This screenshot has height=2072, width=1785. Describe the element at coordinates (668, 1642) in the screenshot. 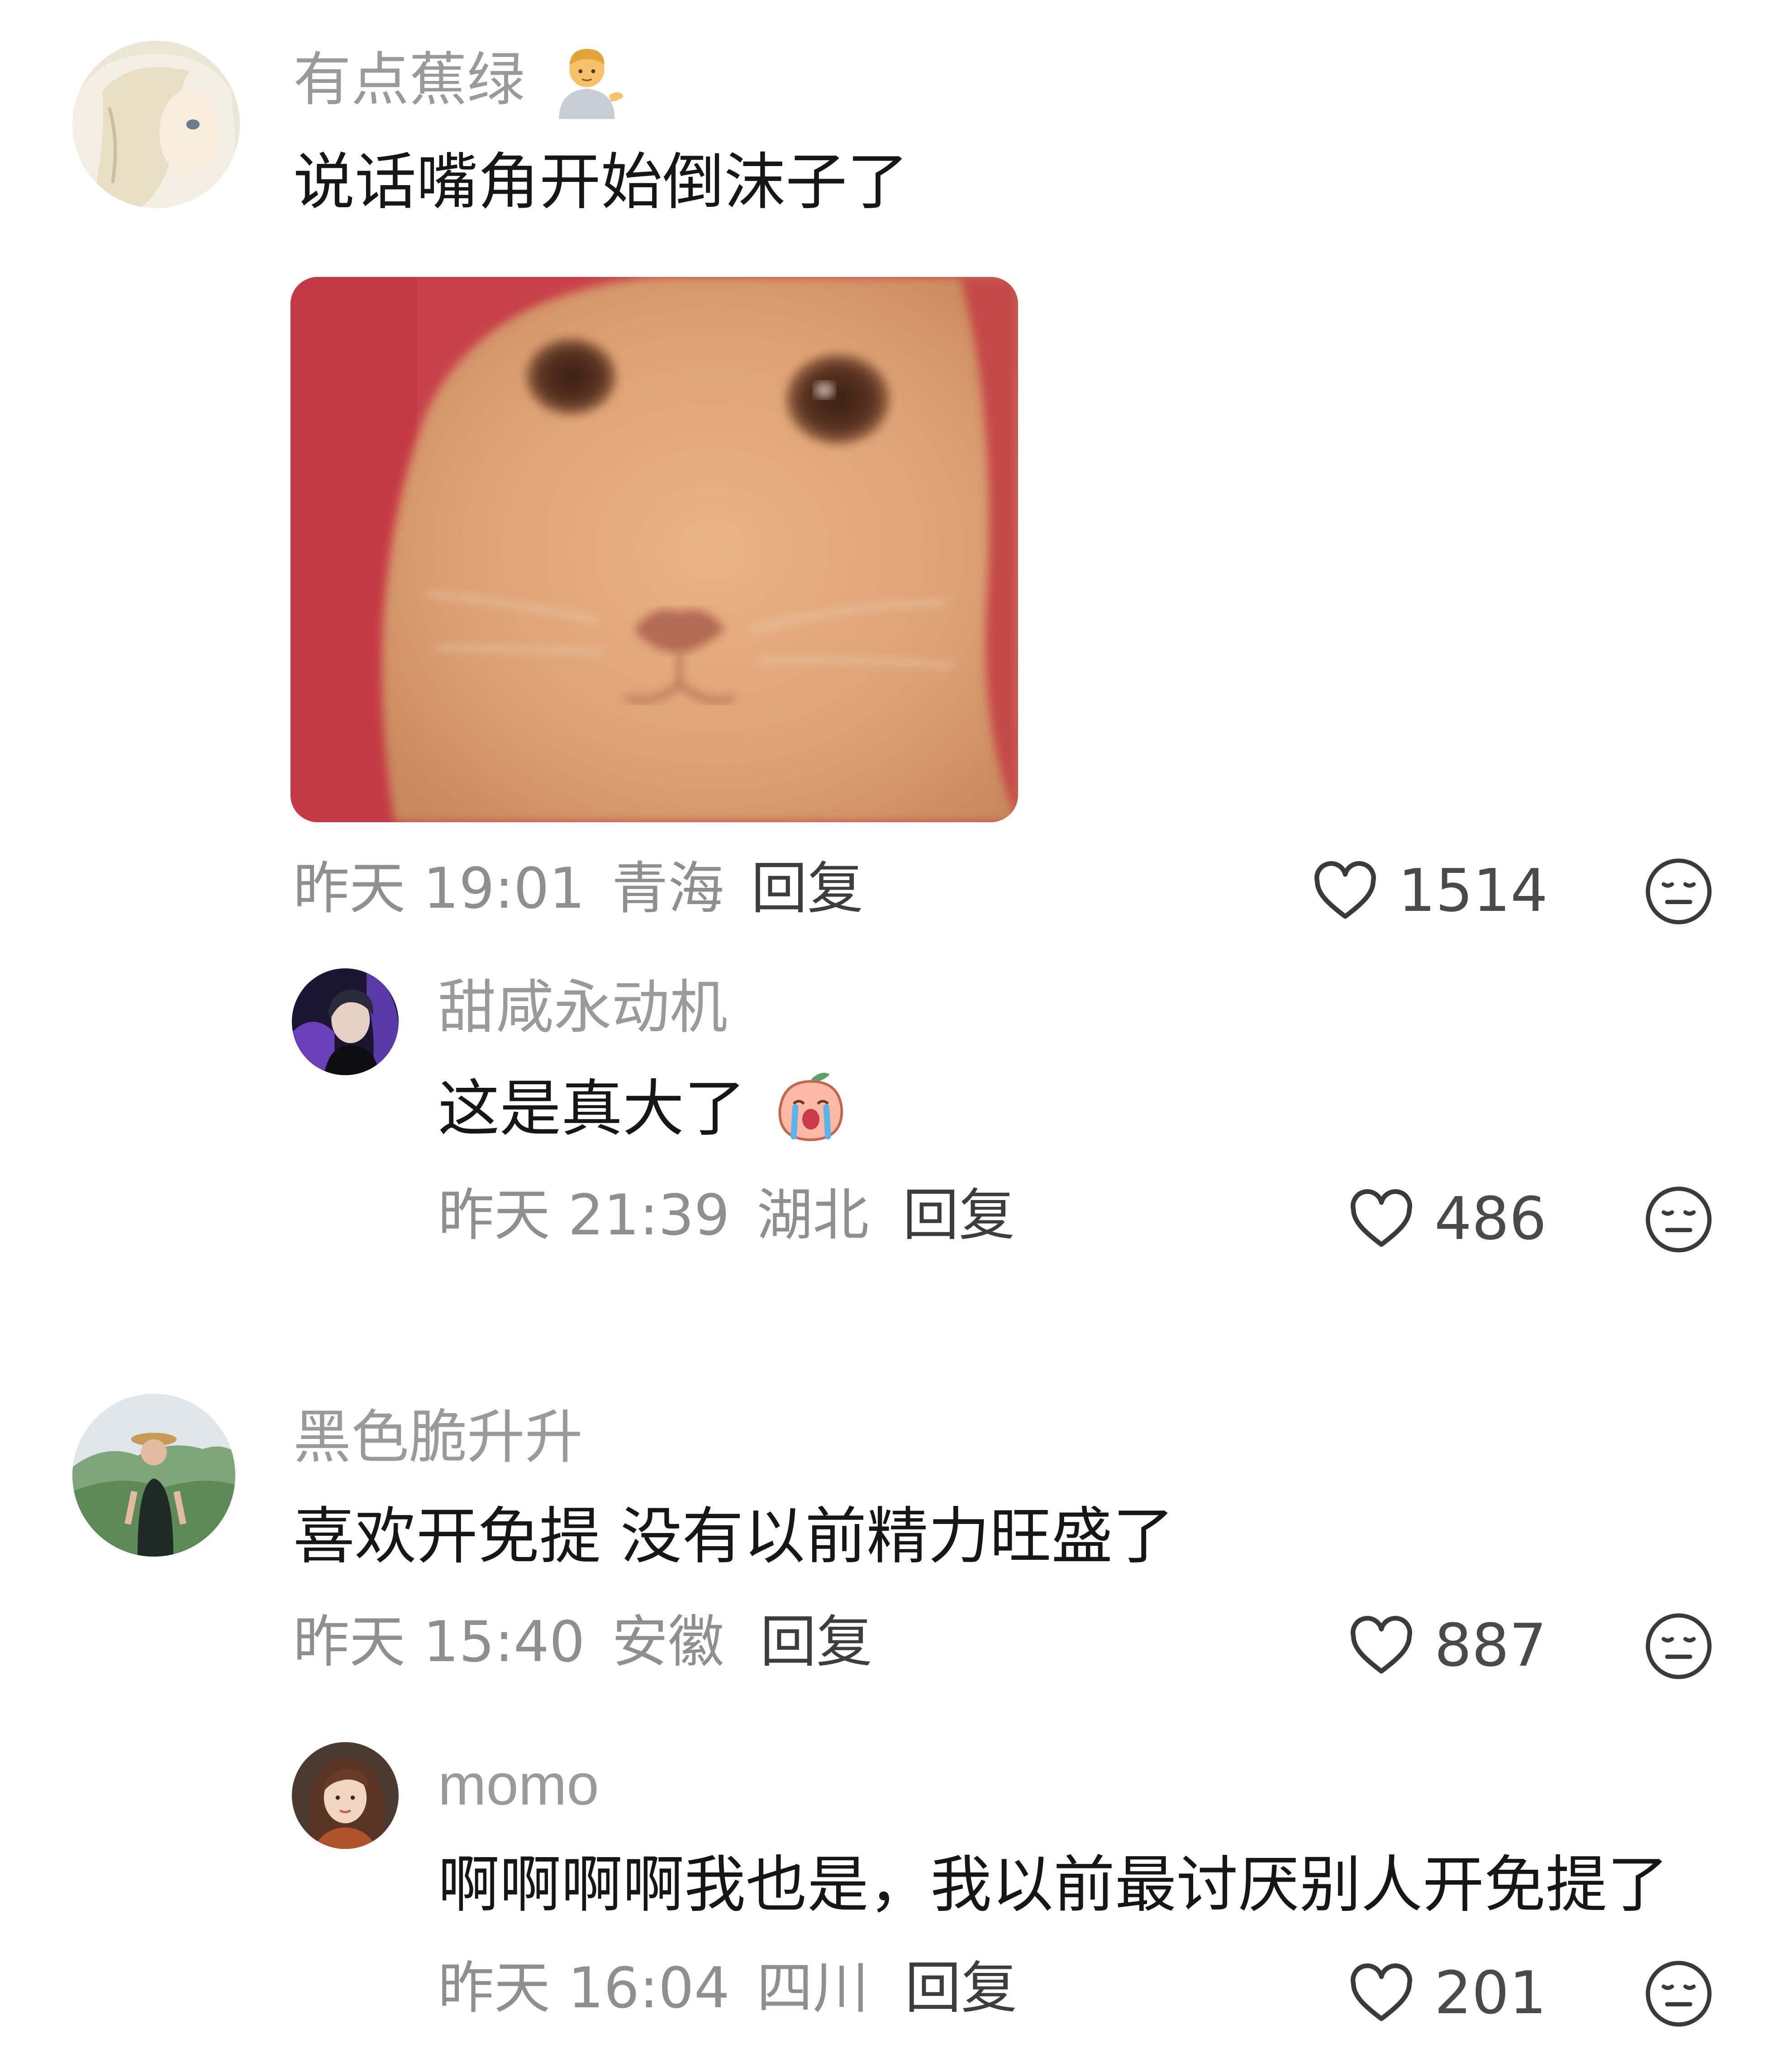

I see `comment-location: 安徽` at that location.